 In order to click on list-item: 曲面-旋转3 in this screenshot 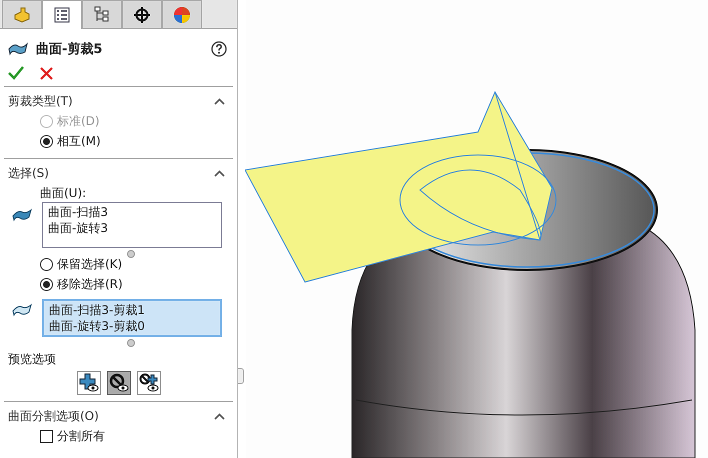, I will do `click(132, 228)`.